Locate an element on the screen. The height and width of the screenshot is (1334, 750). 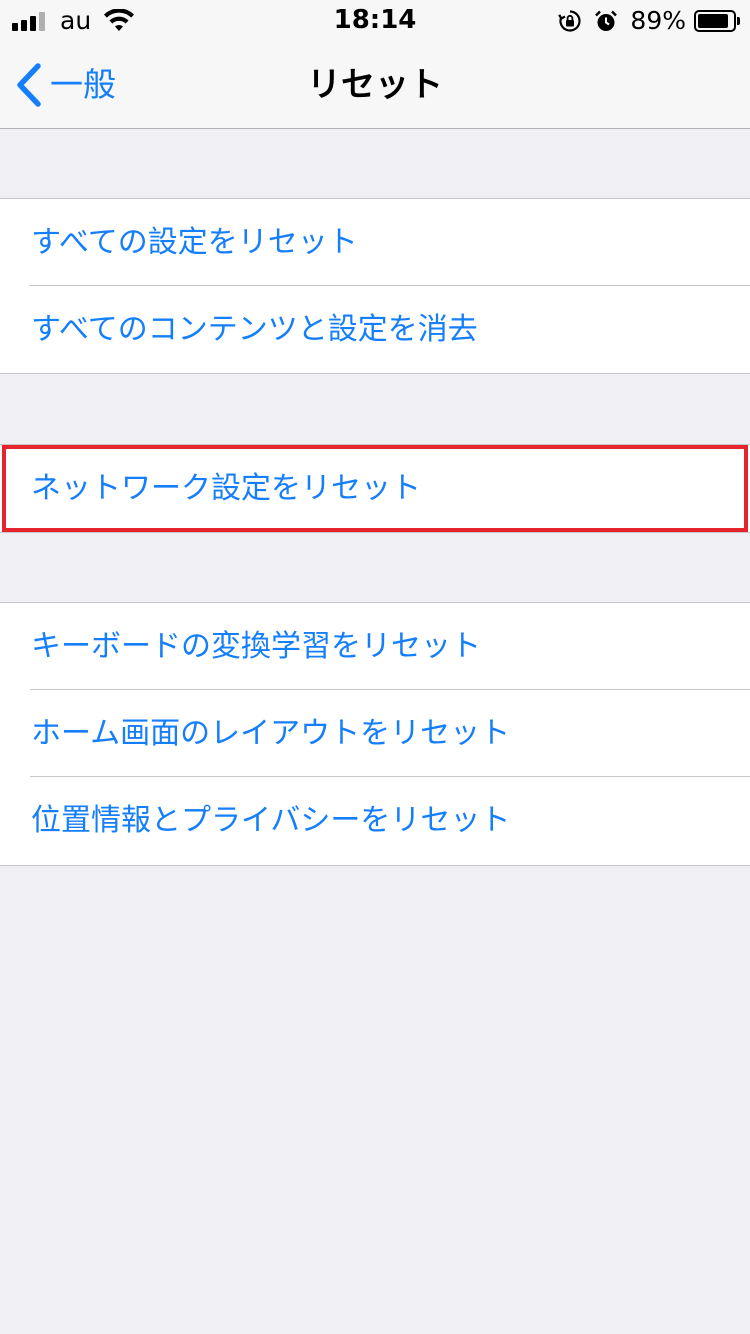
battery-icon is located at coordinates (717, 21).